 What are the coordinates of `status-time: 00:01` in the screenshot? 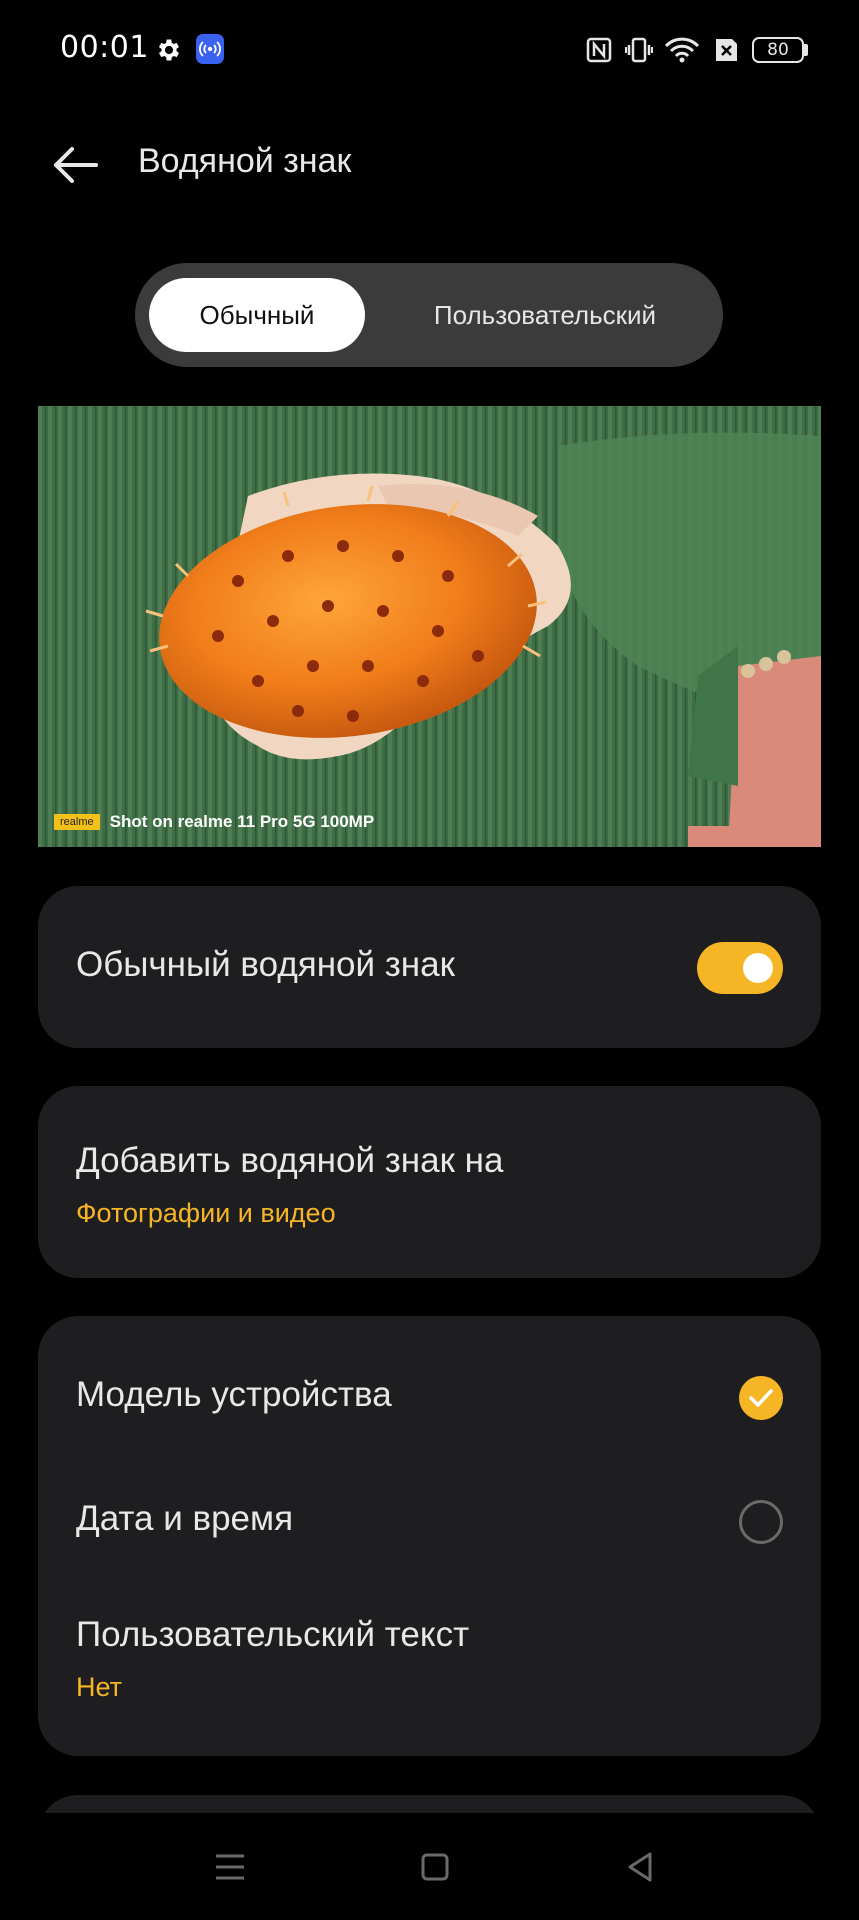 It's located at (104, 47).